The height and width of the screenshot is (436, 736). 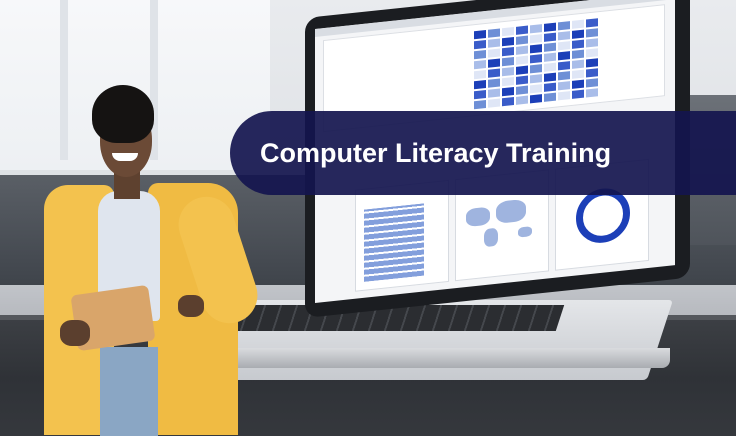 I want to click on jeans, so click(x=129, y=391).